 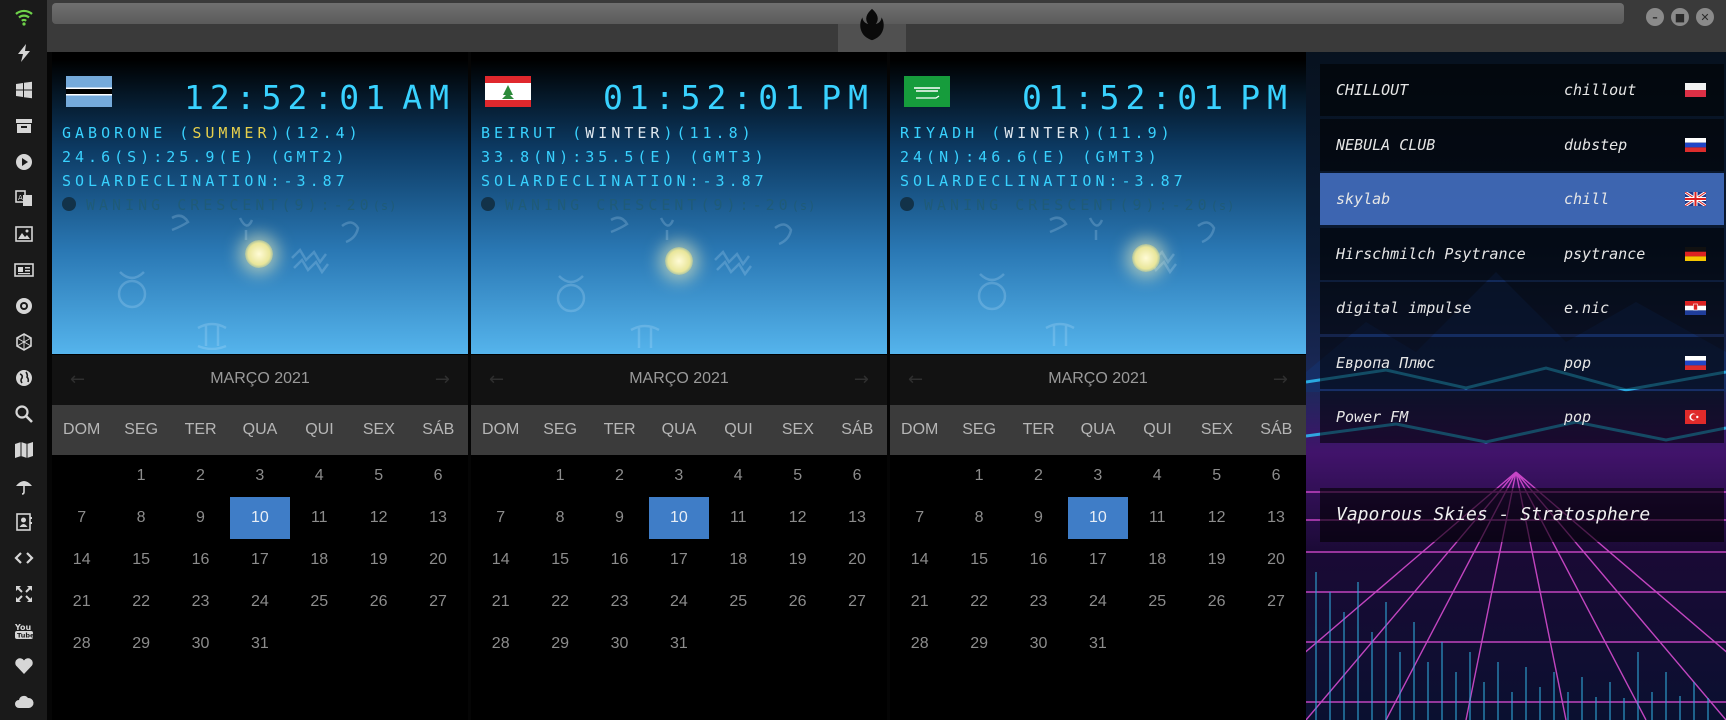 What do you see at coordinates (1522, 144) in the screenshot?
I see `station-row: NEBULA CLUB dubstep` at bounding box center [1522, 144].